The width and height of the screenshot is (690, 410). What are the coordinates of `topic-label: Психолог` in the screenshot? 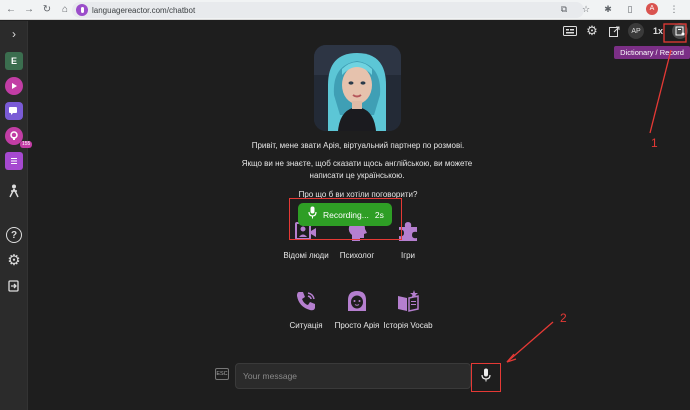 It's located at (357, 255).